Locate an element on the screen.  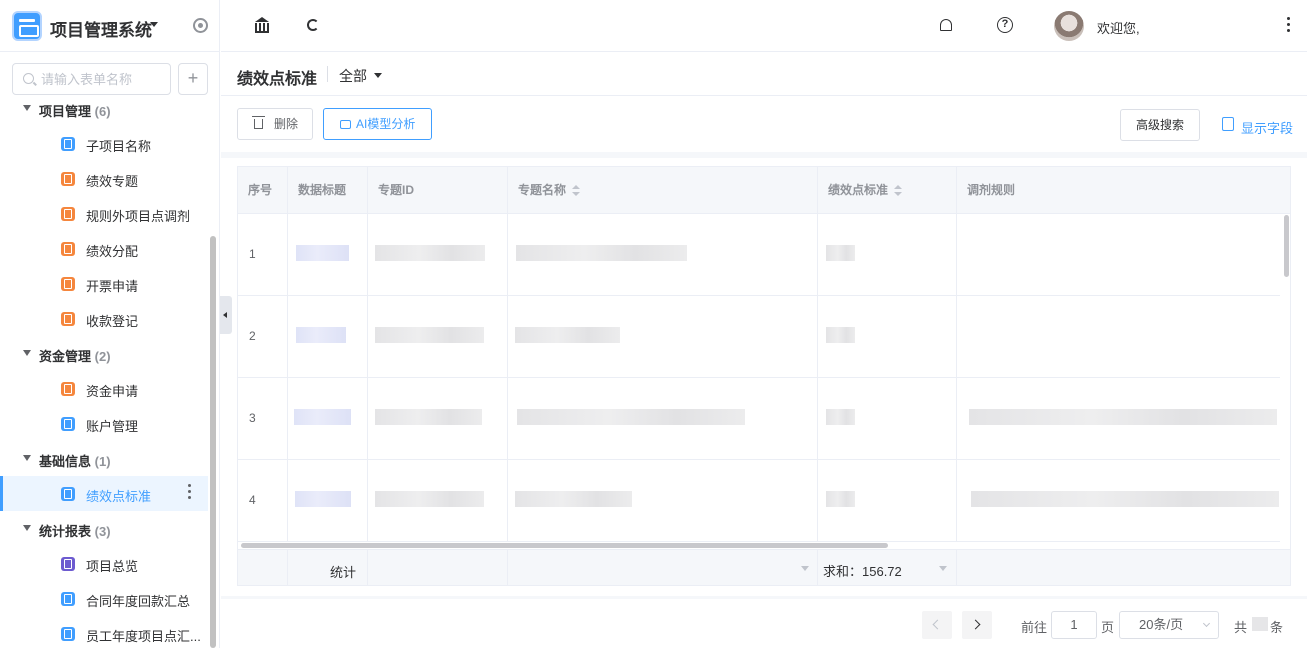
page-header: 绩效点标准 全部 is located at coordinates (764, 74).